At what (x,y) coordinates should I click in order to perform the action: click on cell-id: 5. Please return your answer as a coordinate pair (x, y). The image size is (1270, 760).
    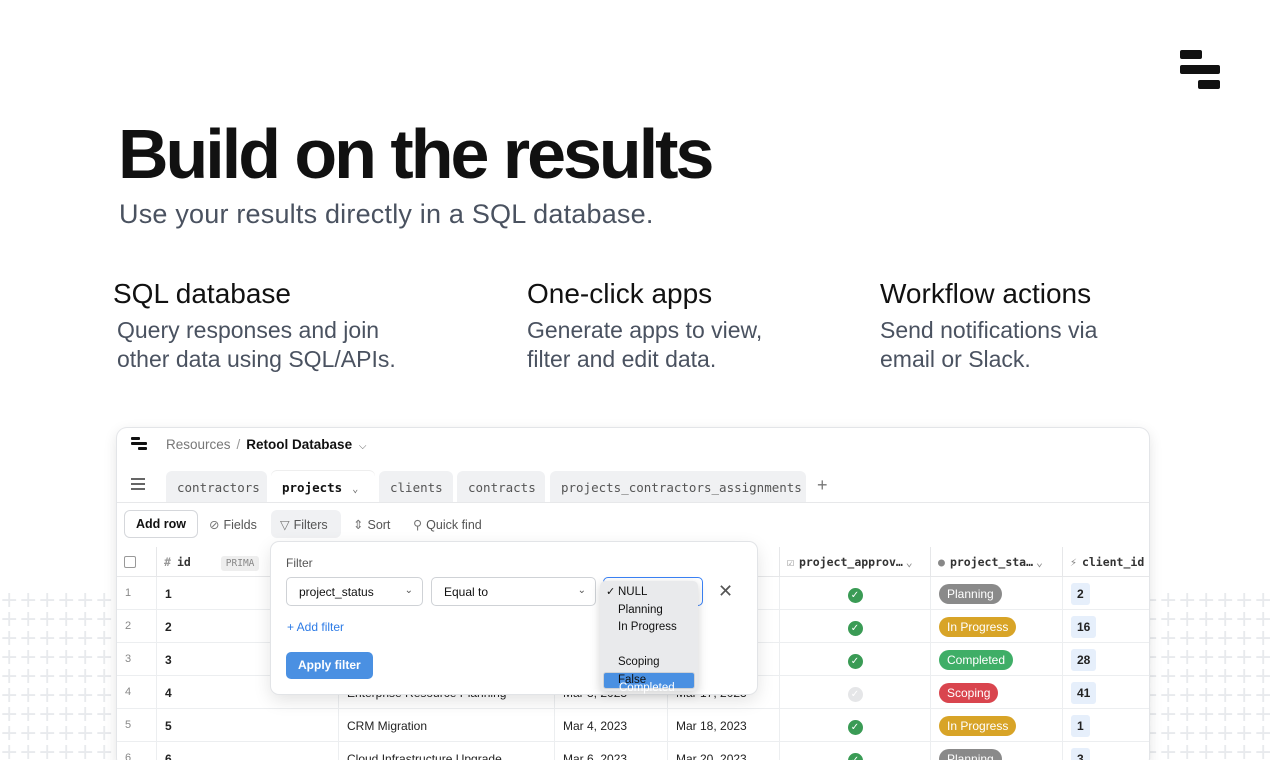
    Looking at the image, I should click on (248, 725).